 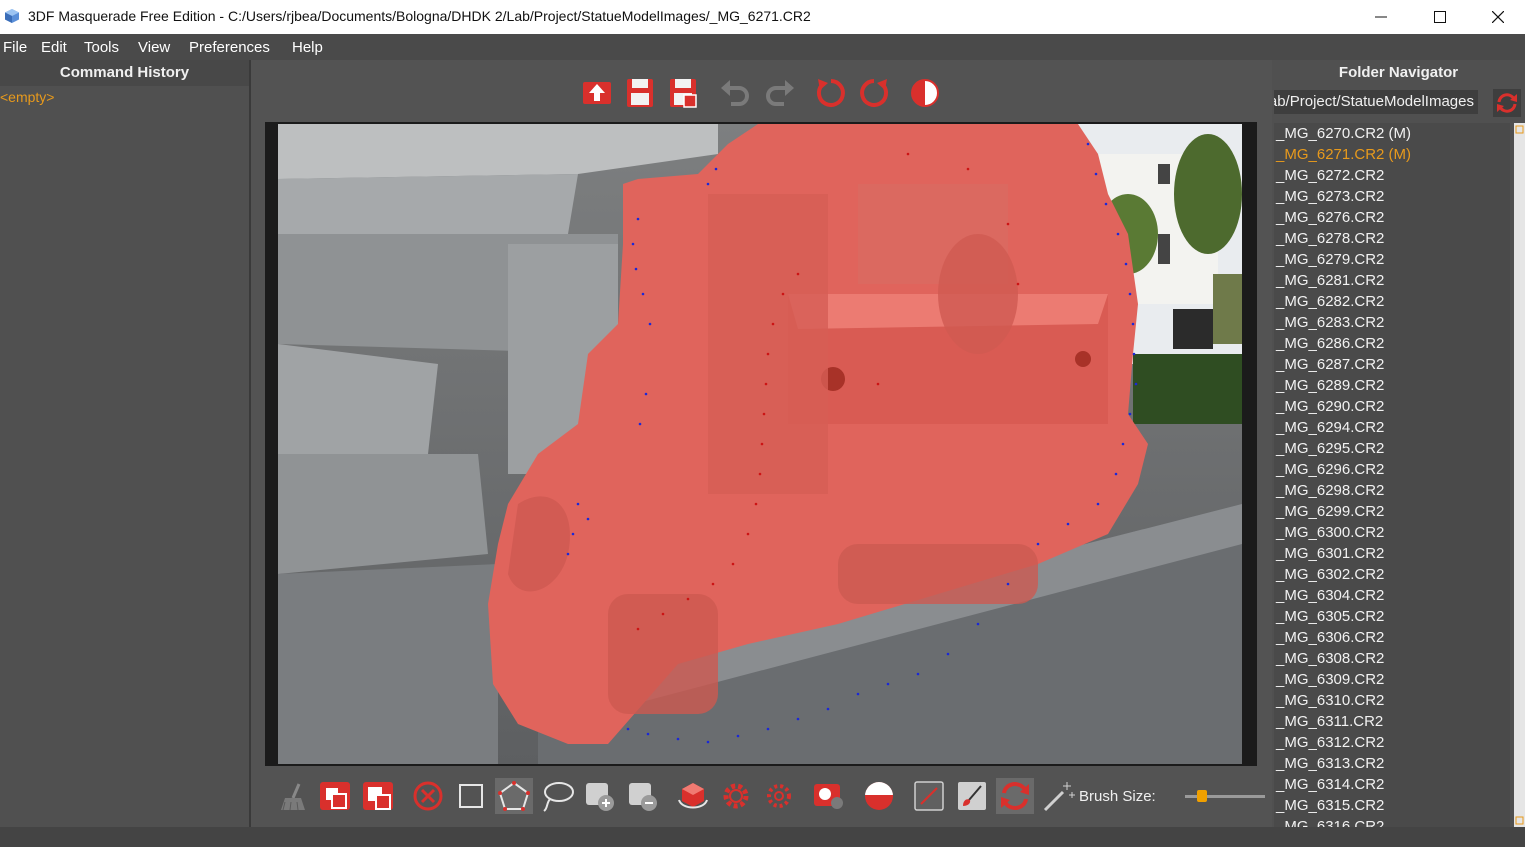 I want to click on save-button, so click(x=640, y=93).